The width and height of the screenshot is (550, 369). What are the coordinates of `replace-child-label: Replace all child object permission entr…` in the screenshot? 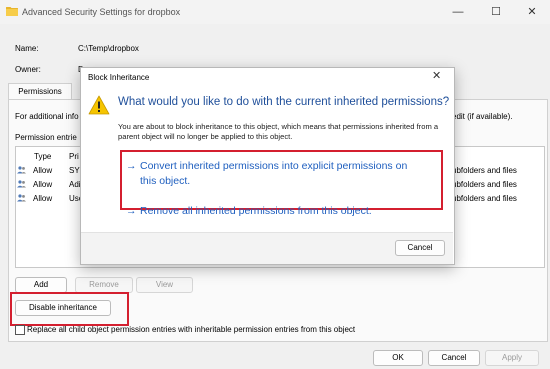 It's located at (191, 329).